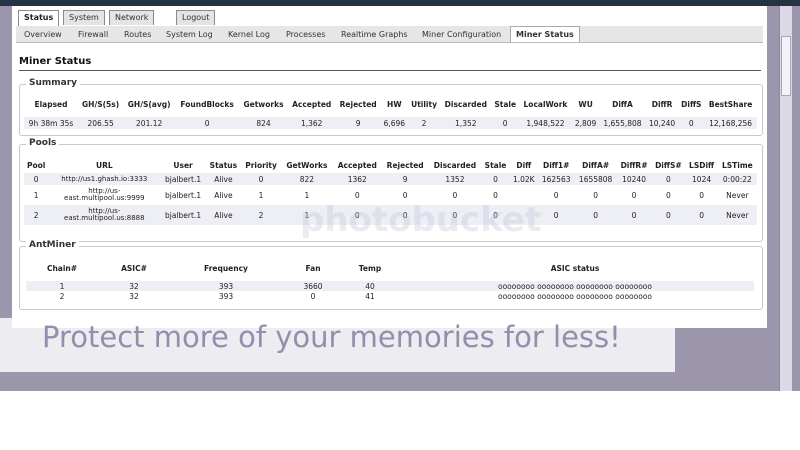 The height and width of the screenshot is (450, 800). What do you see at coordinates (36, 165) in the screenshot?
I see `pools-header: Pool` at bounding box center [36, 165].